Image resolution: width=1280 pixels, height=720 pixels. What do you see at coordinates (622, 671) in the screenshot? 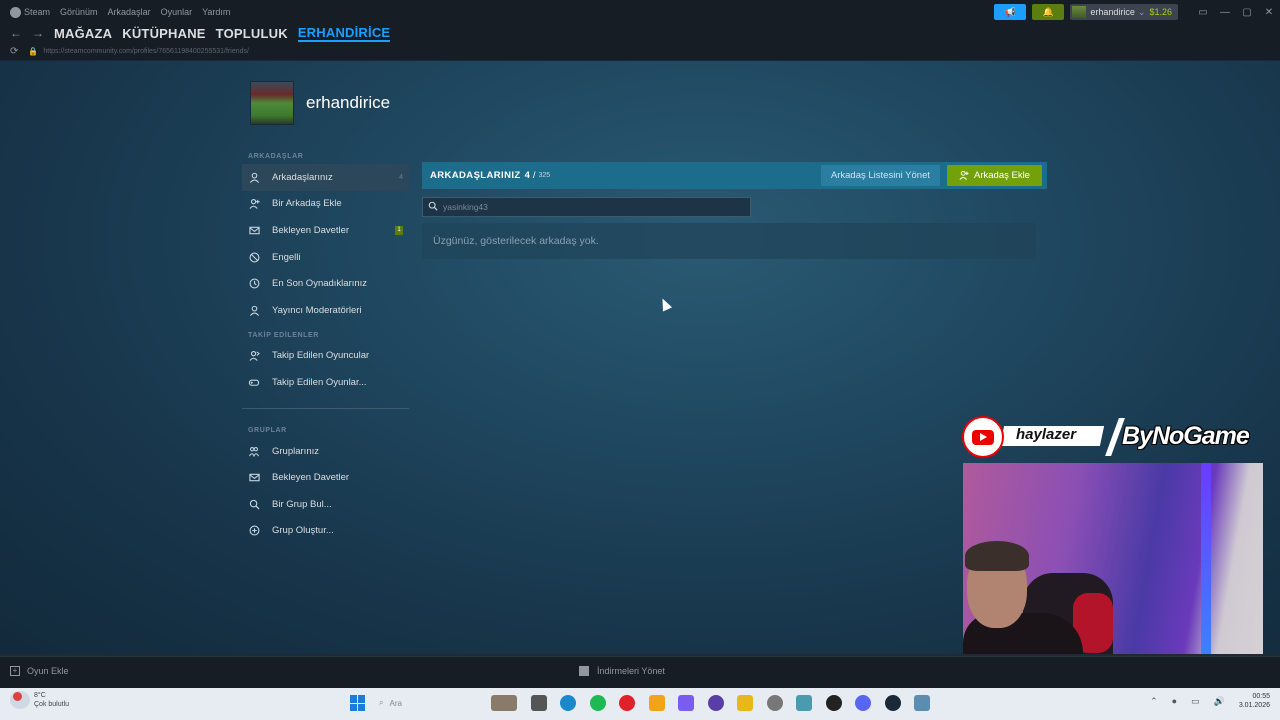
I see `manage-downloads-button: İndirmeleri Yönet` at bounding box center [622, 671].